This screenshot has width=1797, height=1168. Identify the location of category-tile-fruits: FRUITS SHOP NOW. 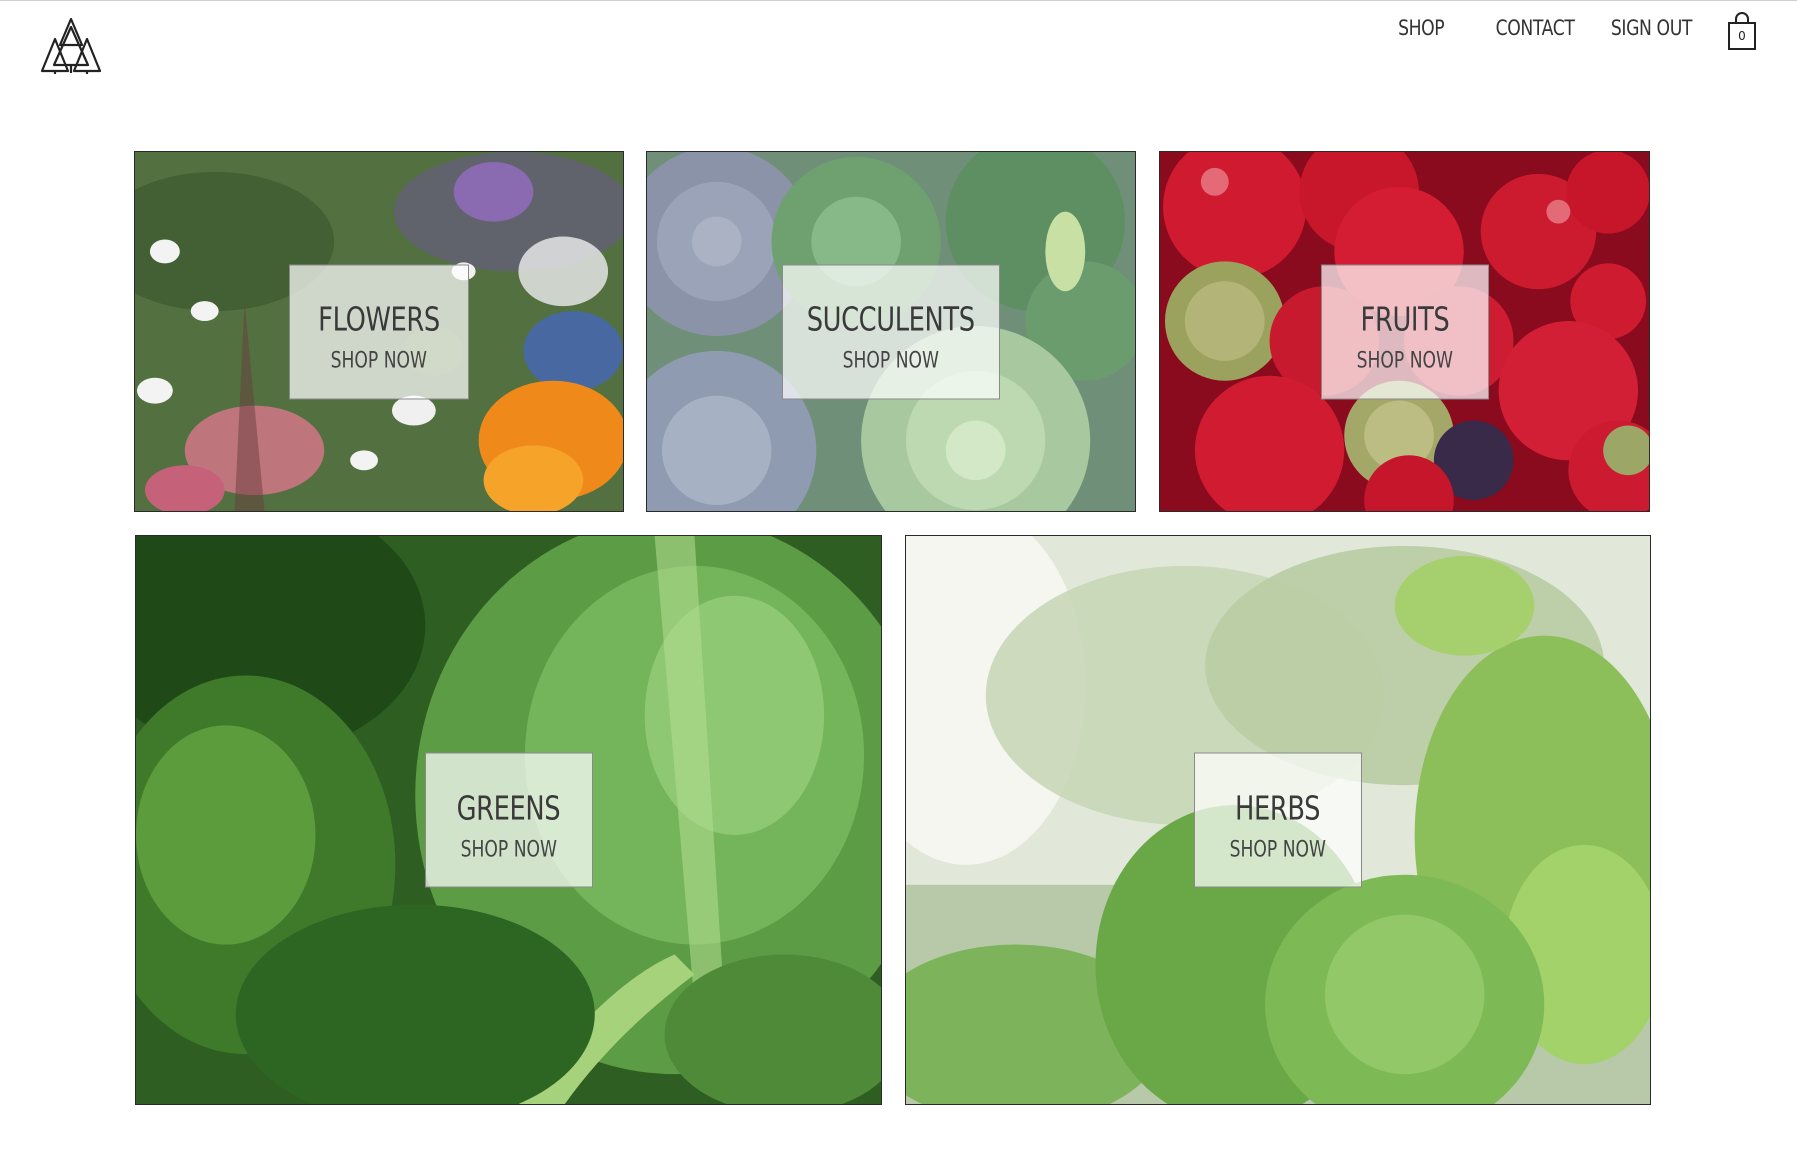
(1404, 331).